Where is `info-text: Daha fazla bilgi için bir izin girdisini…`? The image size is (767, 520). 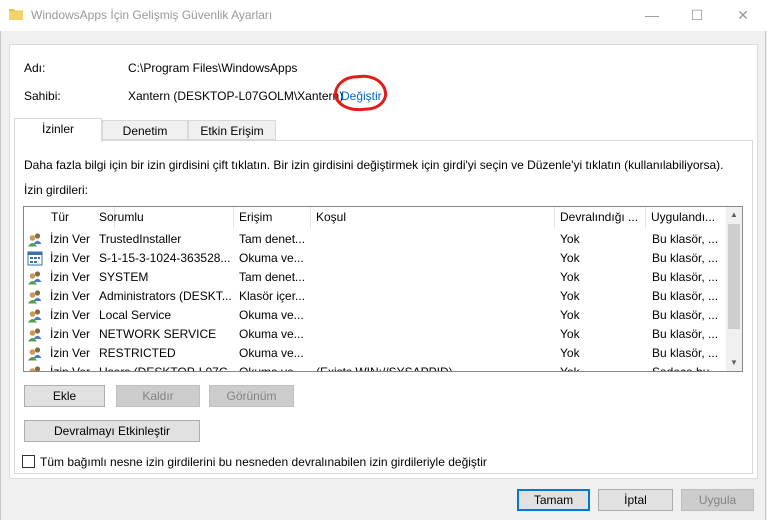
info-text: Daha fazla bilgi için bir izin girdisini… is located at coordinates (374, 165).